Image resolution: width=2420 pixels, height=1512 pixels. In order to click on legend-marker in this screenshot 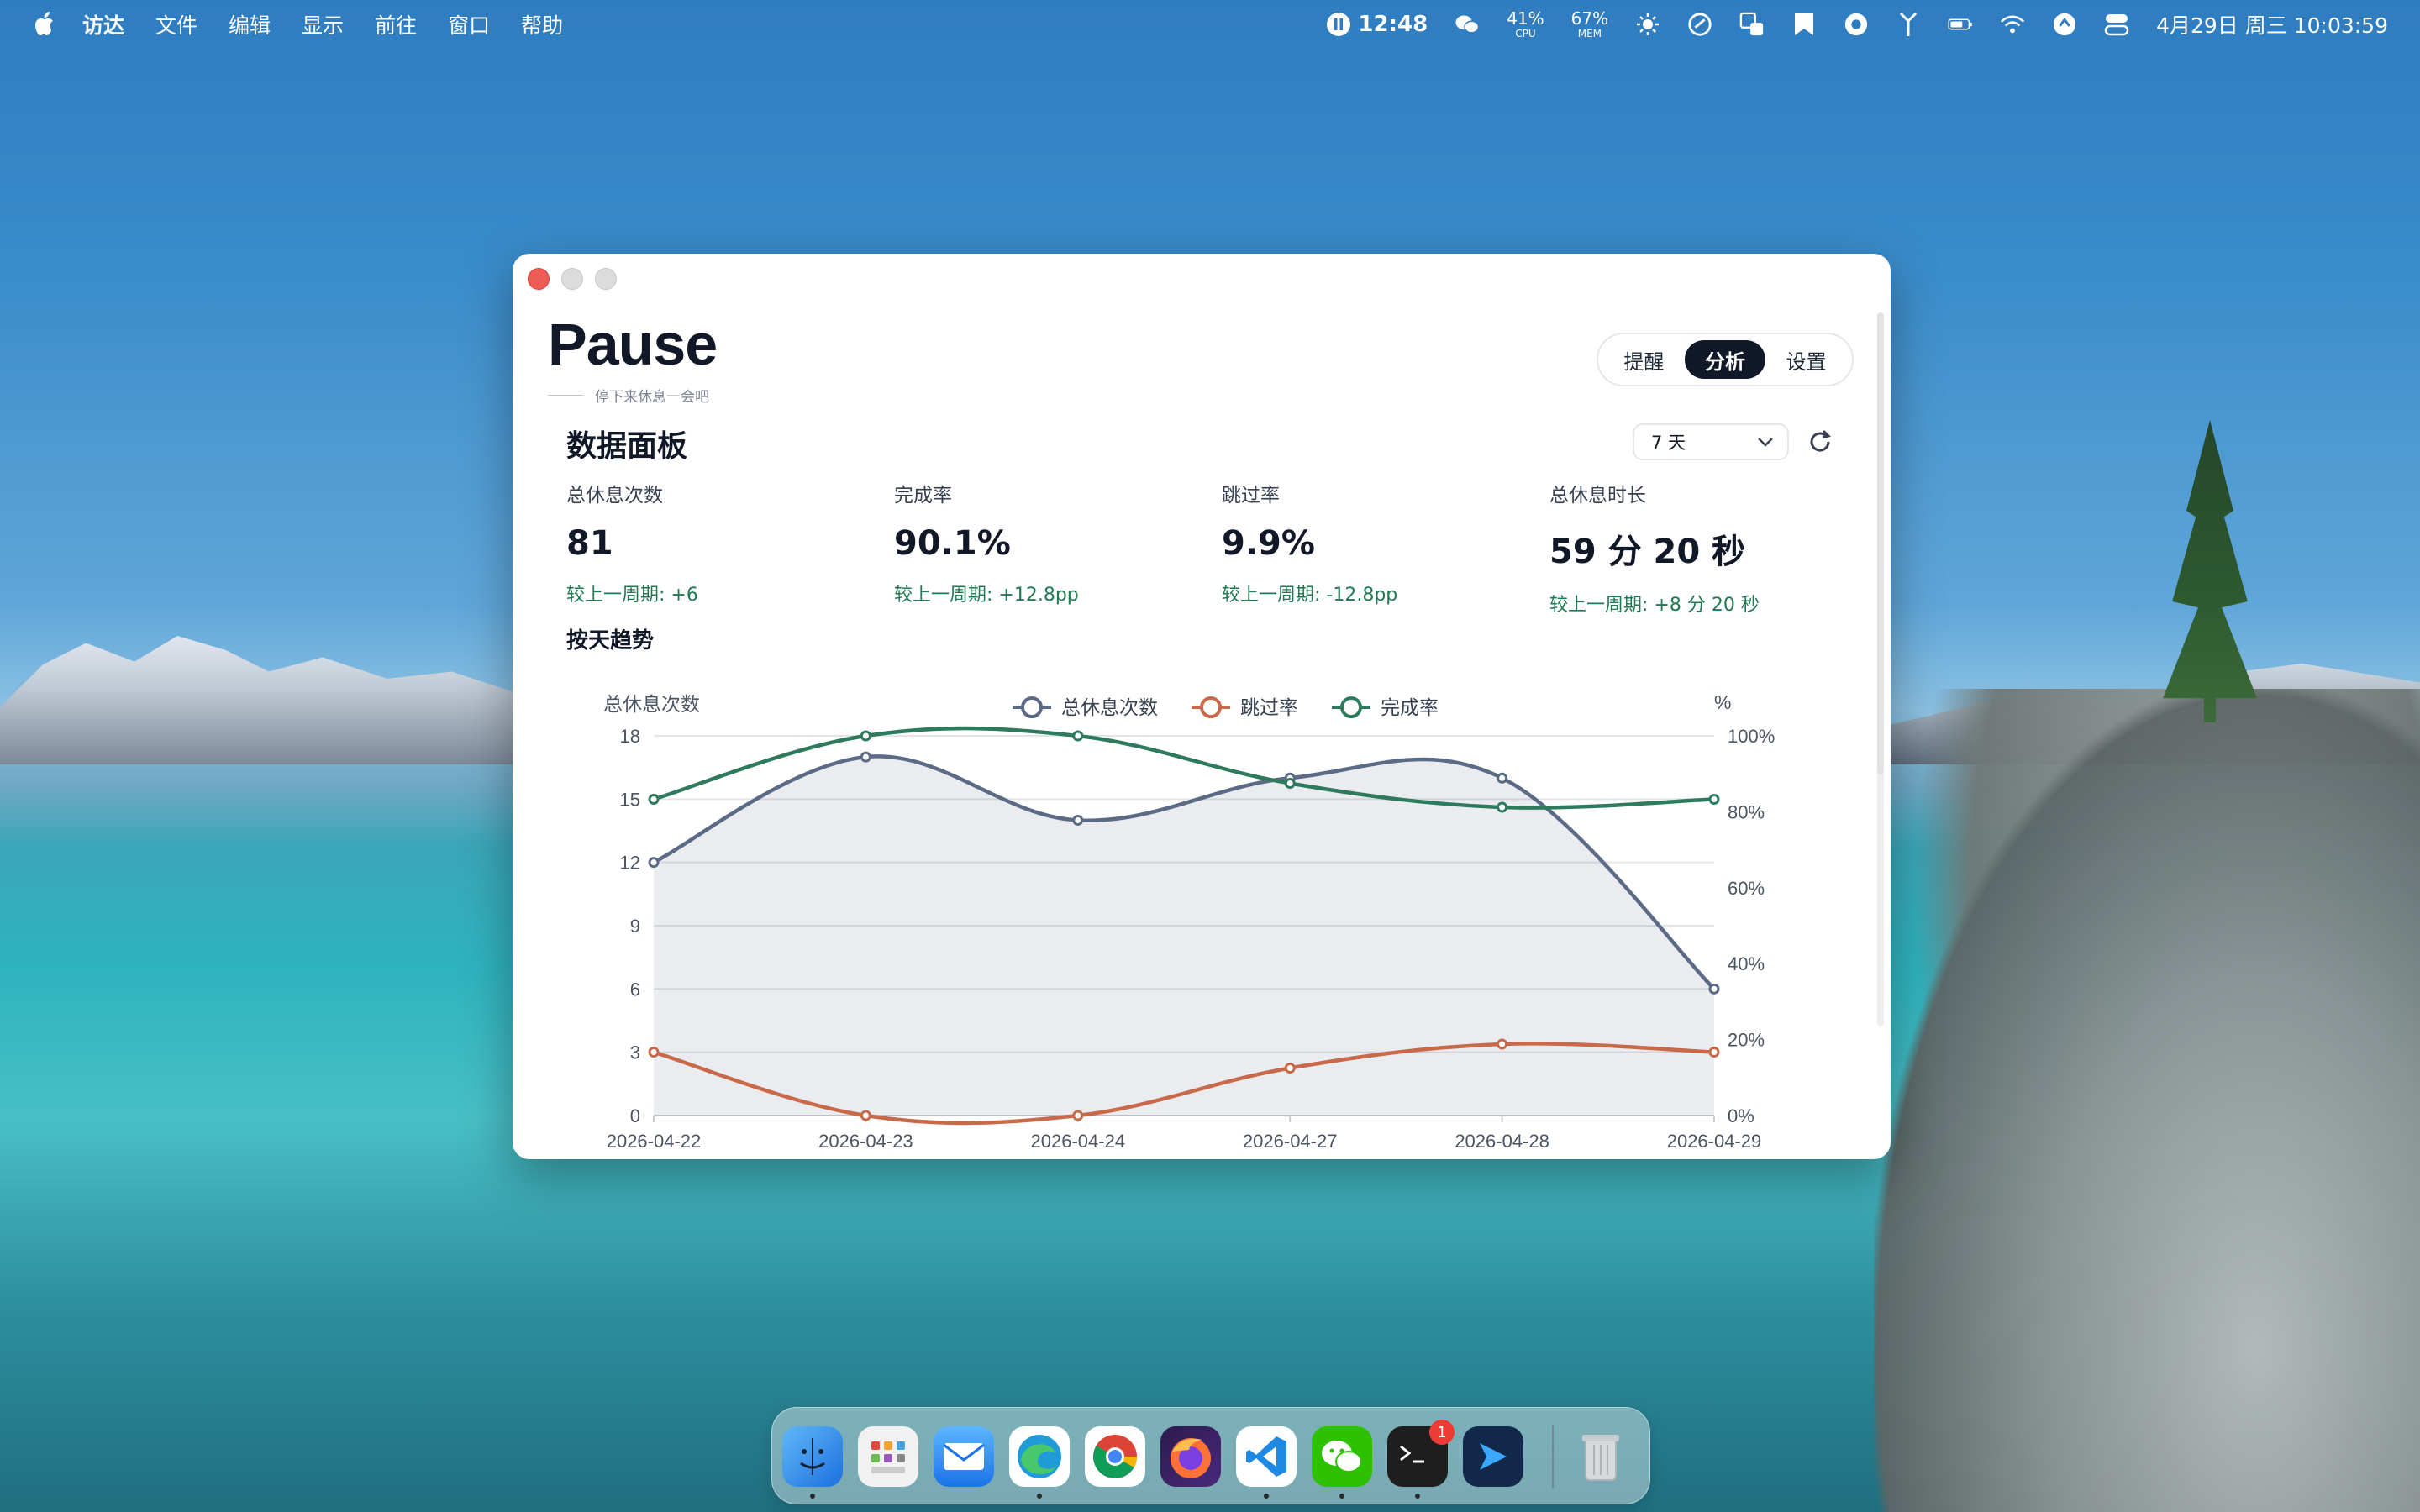, I will do `click(1211, 707)`.